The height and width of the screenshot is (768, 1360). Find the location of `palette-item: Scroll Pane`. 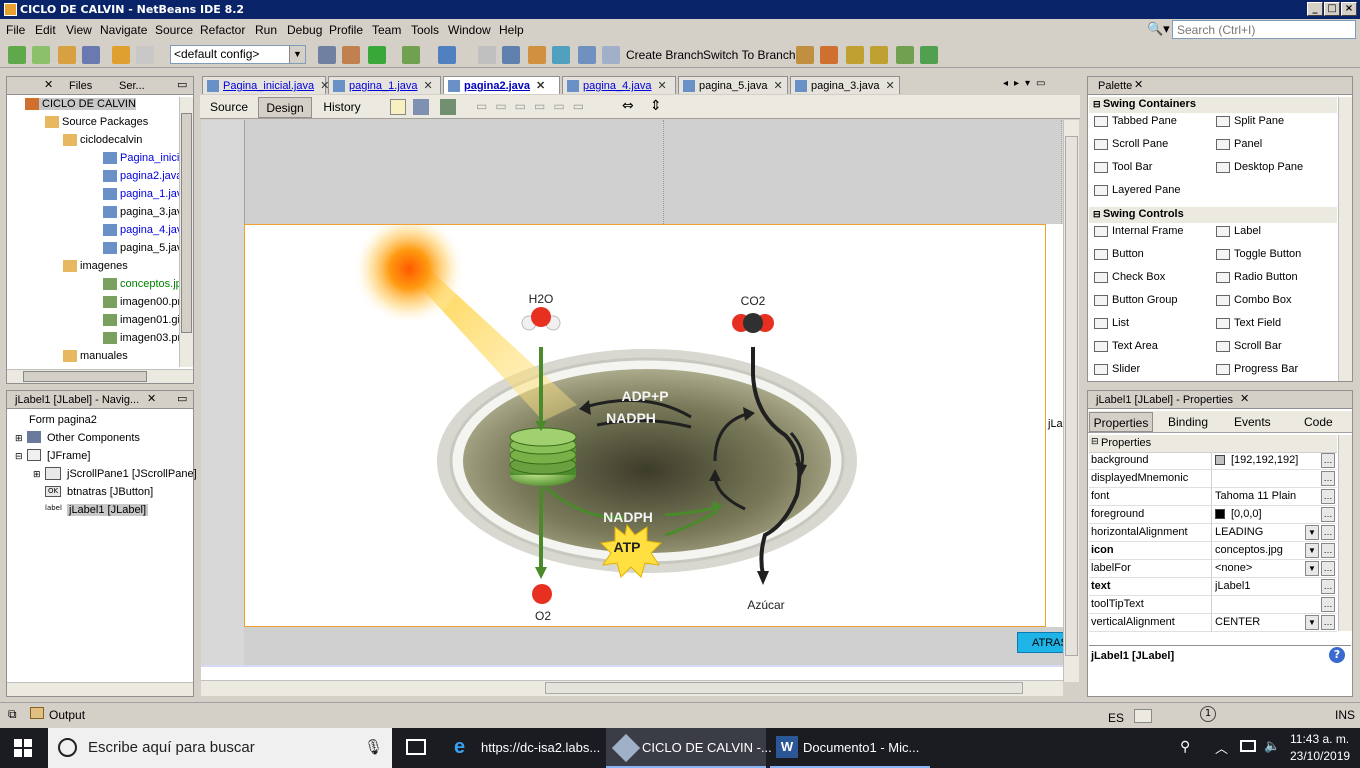

palette-item: Scroll Pane is located at coordinates (1131, 144).